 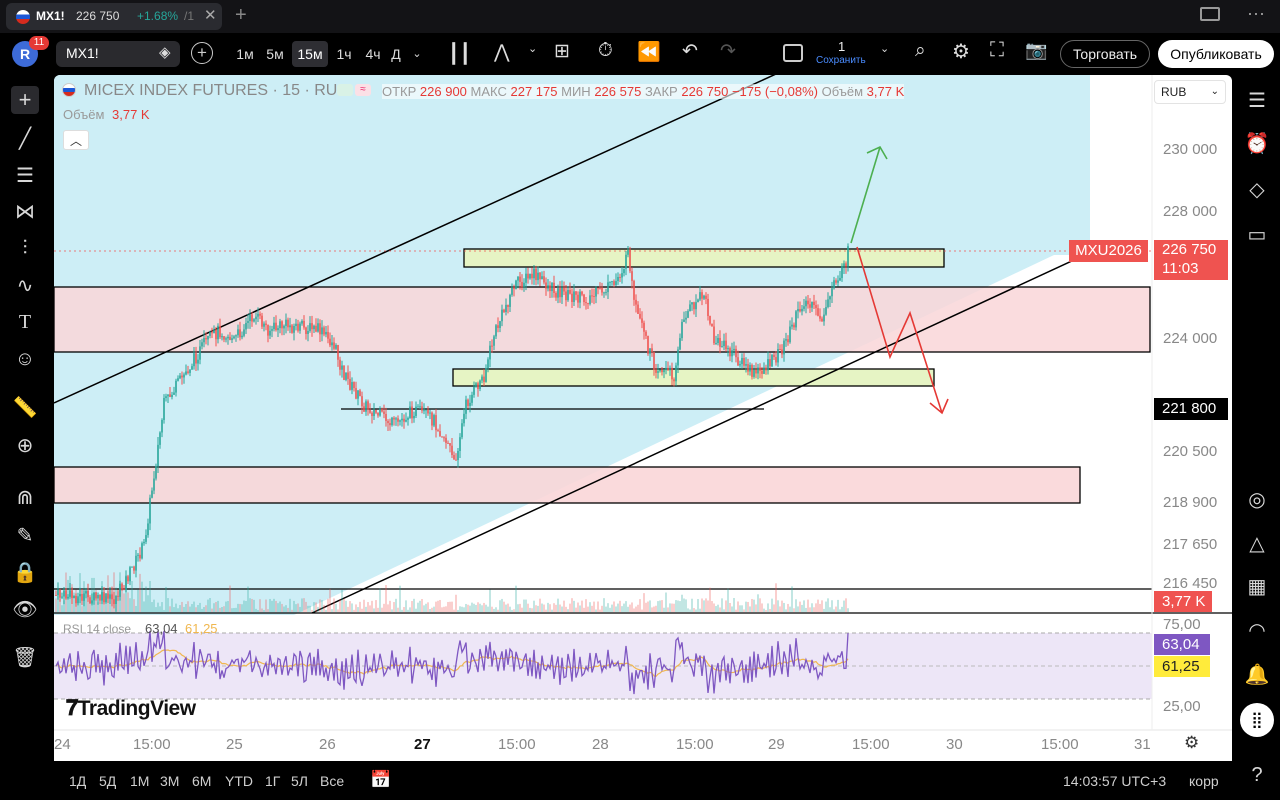 I want to click on replay-icon: ⏪, so click(x=649, y=52).